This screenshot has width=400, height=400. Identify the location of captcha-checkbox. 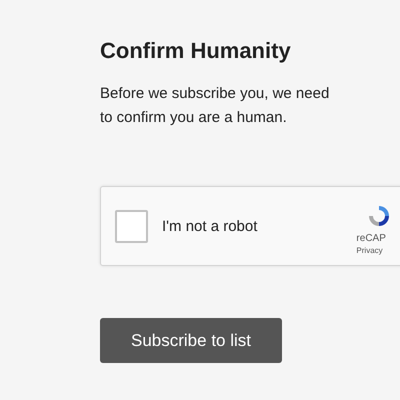
(131, 226).